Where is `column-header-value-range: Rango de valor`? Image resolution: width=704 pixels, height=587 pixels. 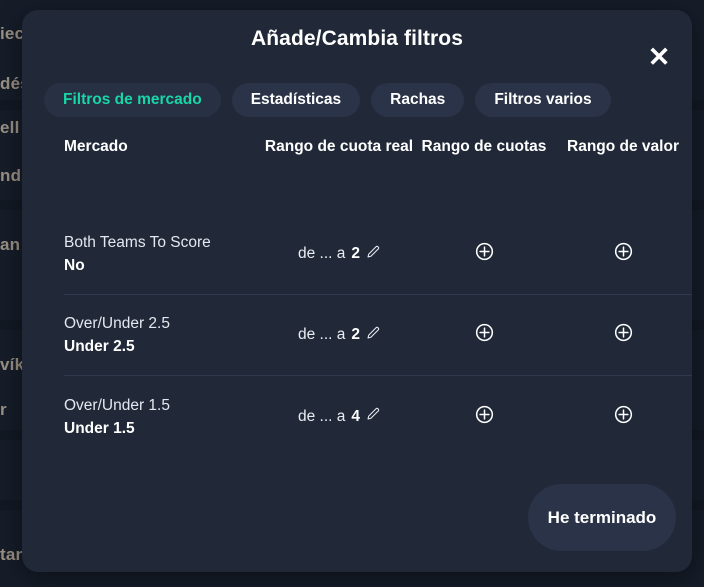
column-header-value-range: Rango de valor is located at coordinates (623, 146).